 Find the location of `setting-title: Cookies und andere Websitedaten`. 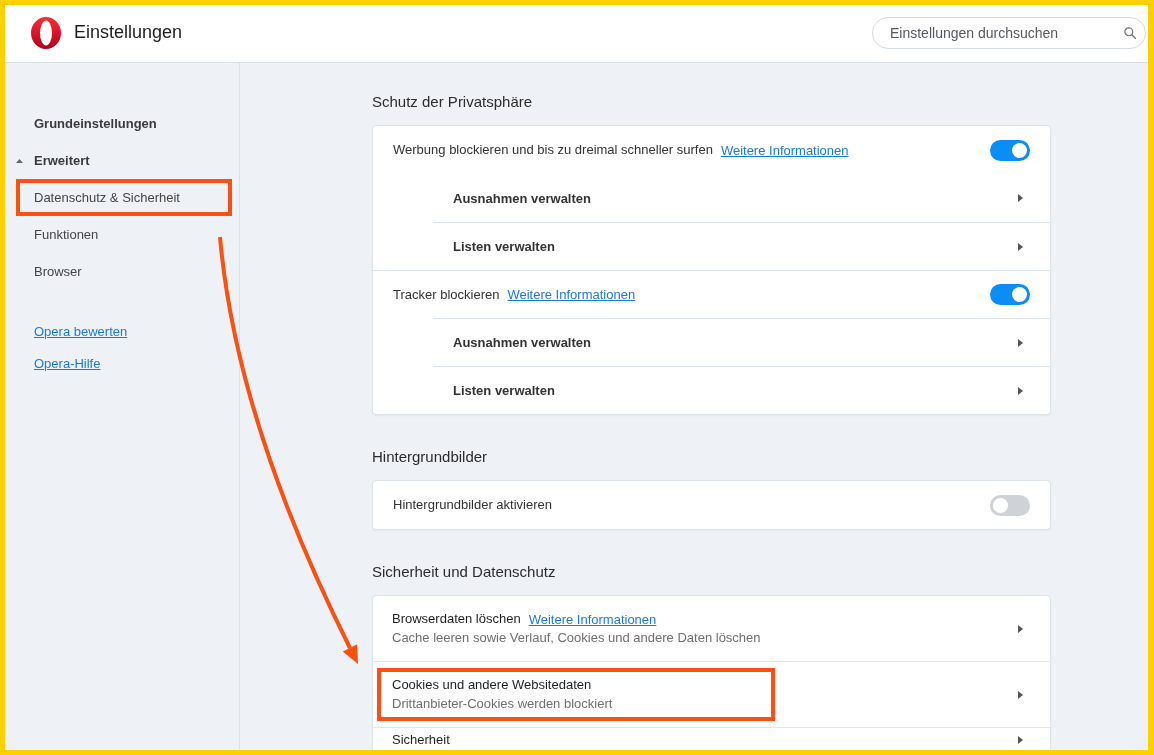

setting-title: Cookies und andere Websitedaten is located at coordinates (492, 685).